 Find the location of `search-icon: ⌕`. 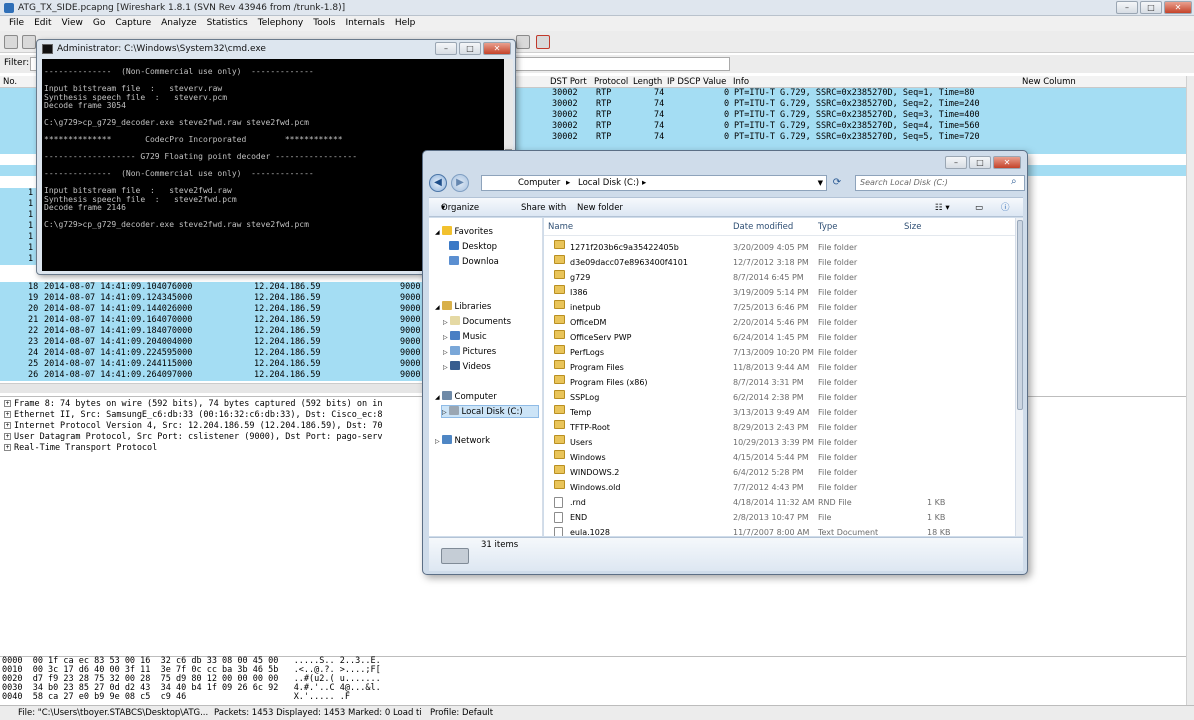

search-icon: ⌕ is located at coordinates (1014, 181).